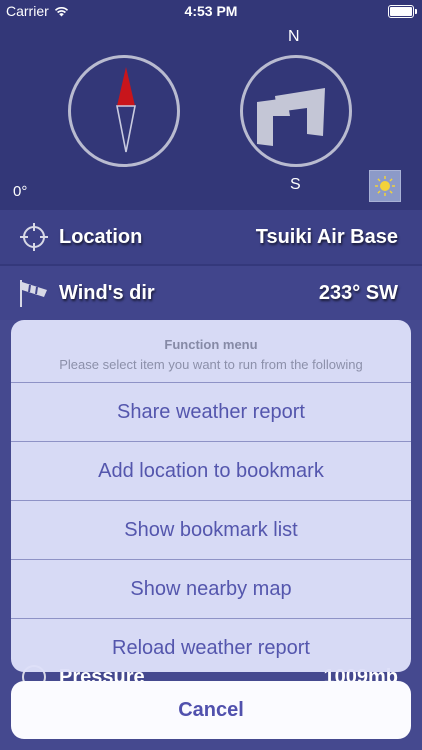 The image size is (422, 750). I want to click on add-bookmark-button: Add location to bookmark, so click(211, 470).